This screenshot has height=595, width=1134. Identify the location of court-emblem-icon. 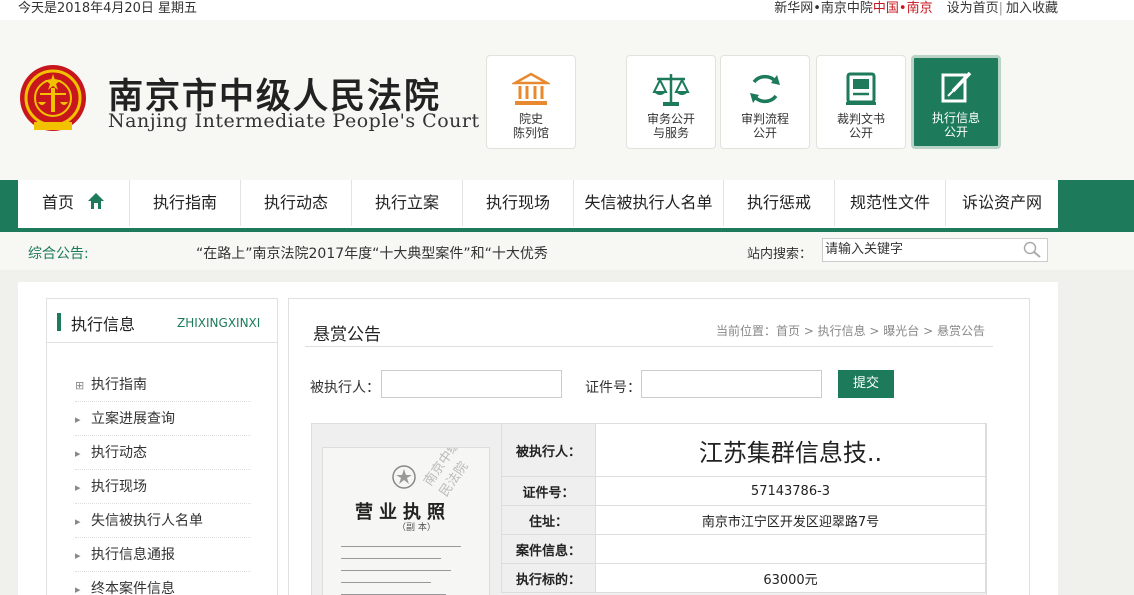
(53, 98).